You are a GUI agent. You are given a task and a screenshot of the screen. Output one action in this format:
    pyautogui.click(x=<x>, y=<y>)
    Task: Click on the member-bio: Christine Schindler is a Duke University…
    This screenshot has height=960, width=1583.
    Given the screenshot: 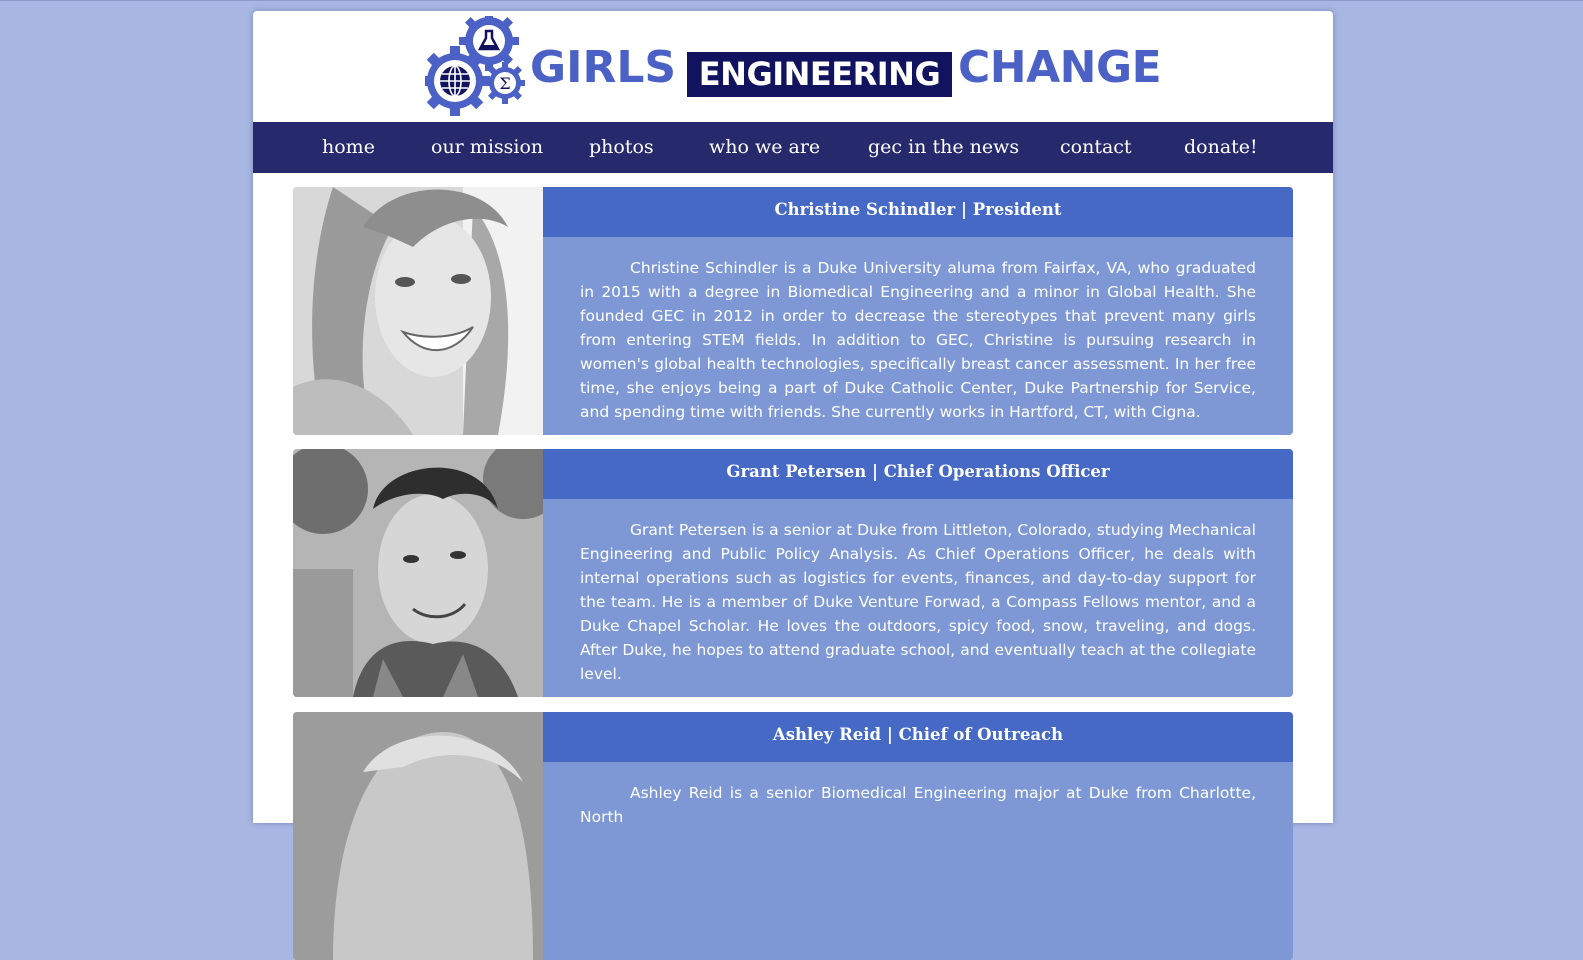 What is the action you would take?
    pyautogui.click(x=918, y=340)
    